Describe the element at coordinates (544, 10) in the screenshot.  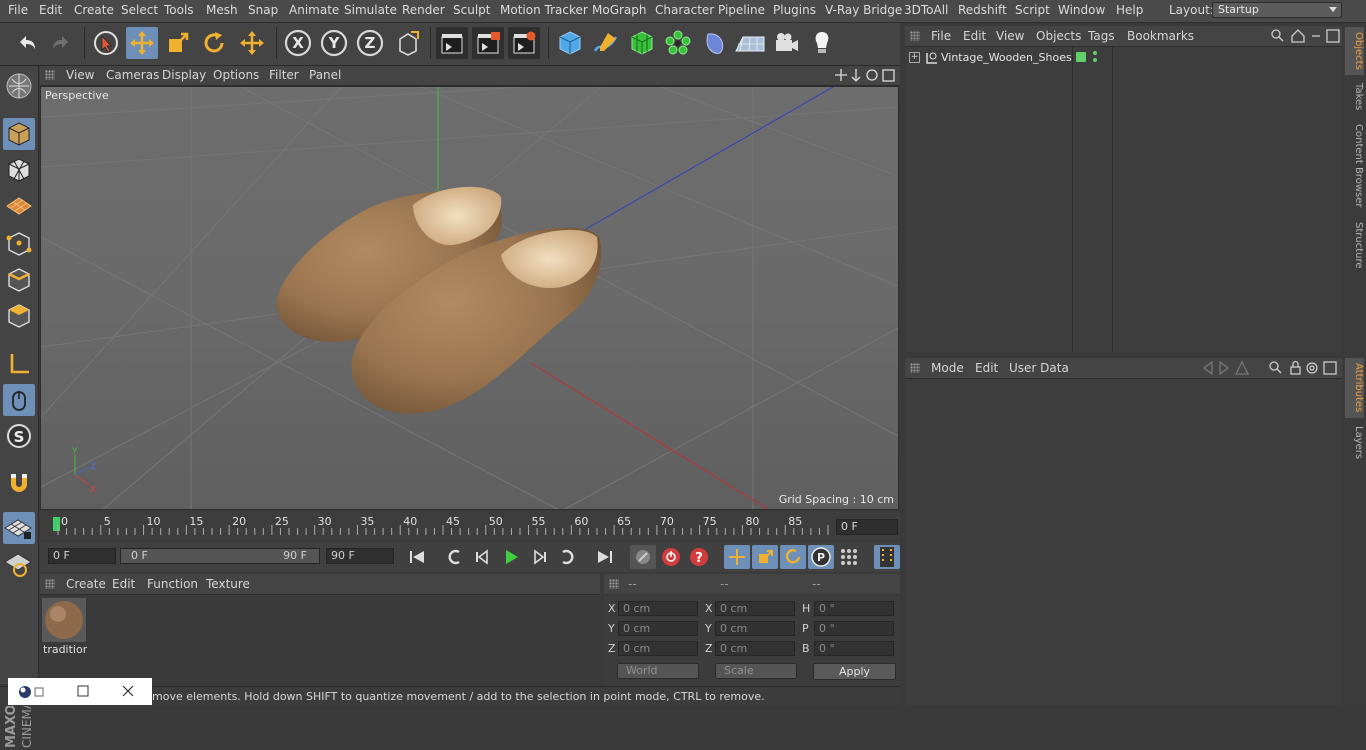
I see `menu-motion-tracker: Motion Tracker` at that location.